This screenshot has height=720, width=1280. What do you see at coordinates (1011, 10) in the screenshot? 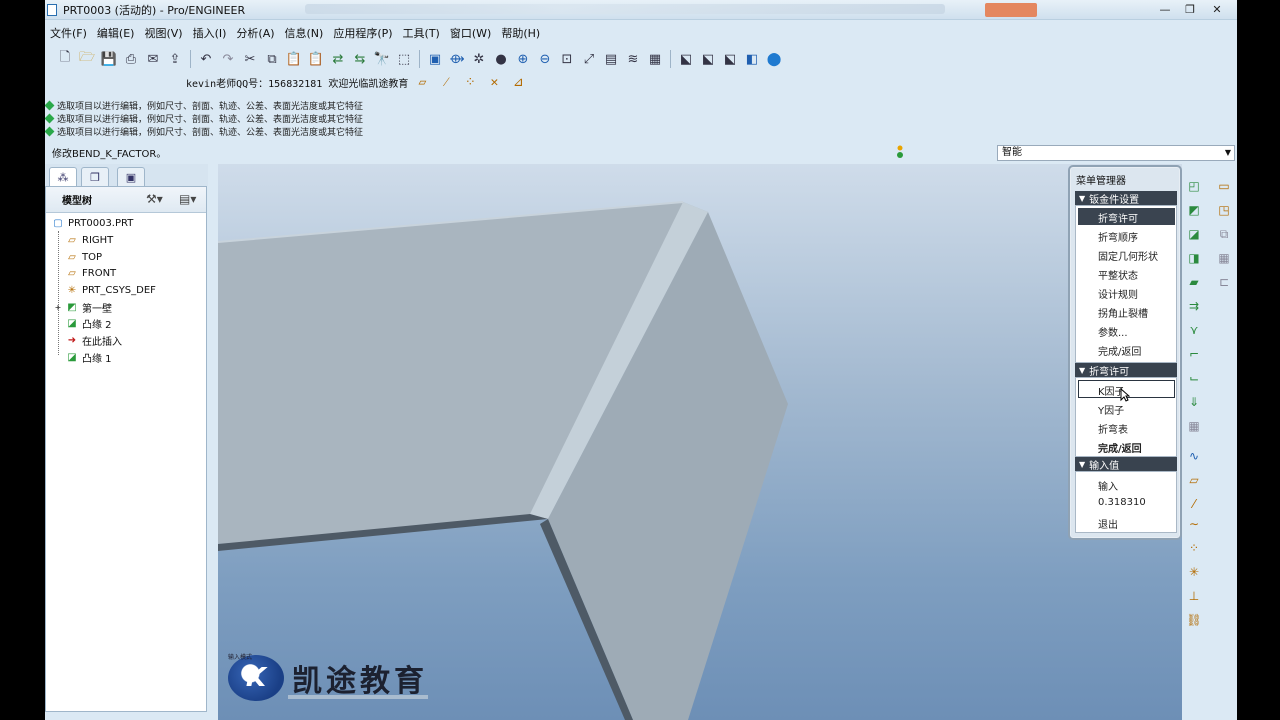
I see `red-taskbar-button` at bounding box center [1011, 10].